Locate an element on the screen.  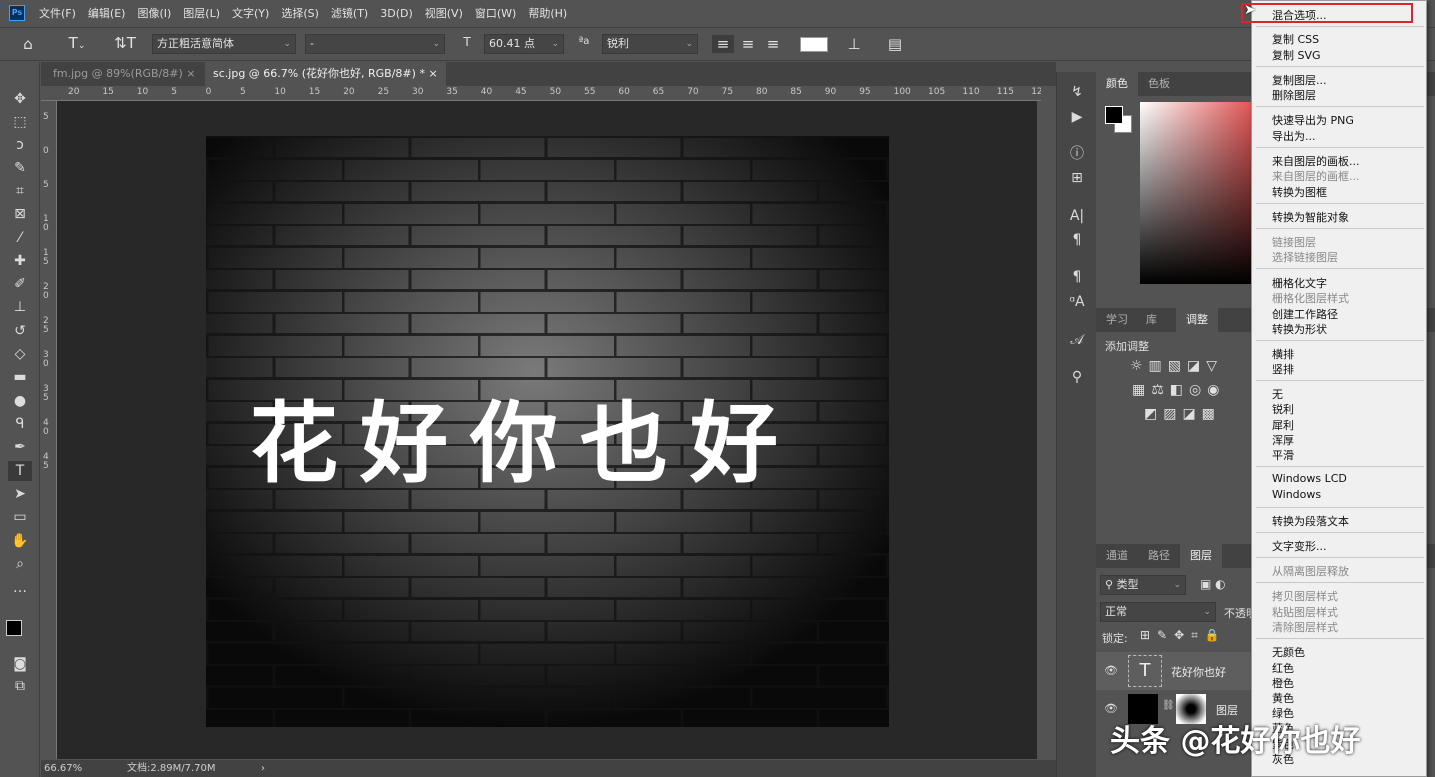
close-icon: × is located at coordinates (432, 73).